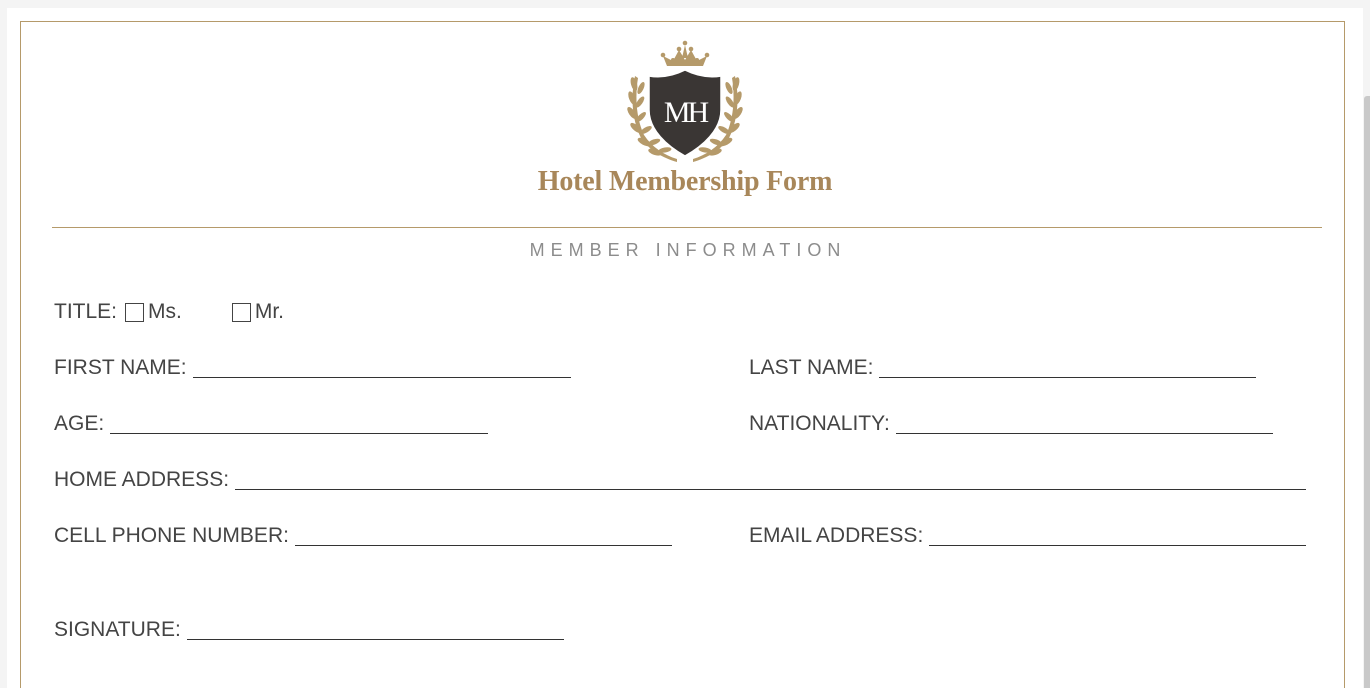 The width and height of the screenshot is (1370, 688). Describe the element at coordinates (135, 312) in the screenshot. I see `ms-checkbox` at that location.